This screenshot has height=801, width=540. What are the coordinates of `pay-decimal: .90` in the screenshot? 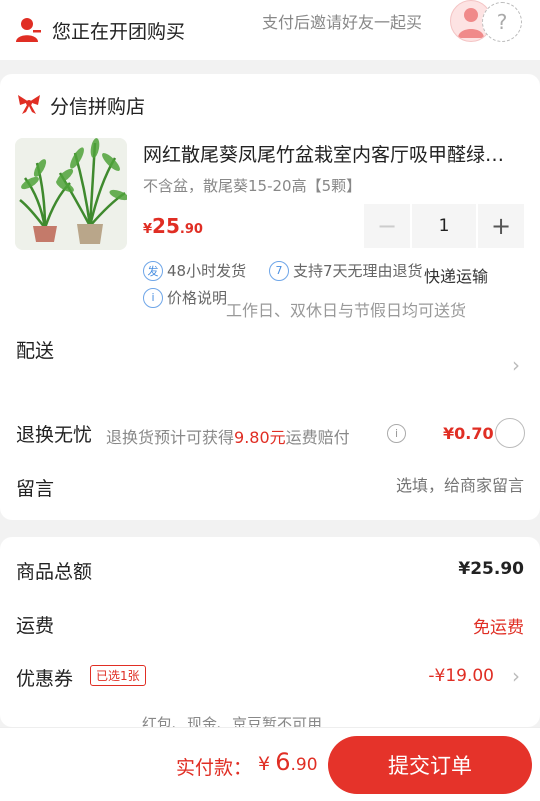 It's located at (304, 765).